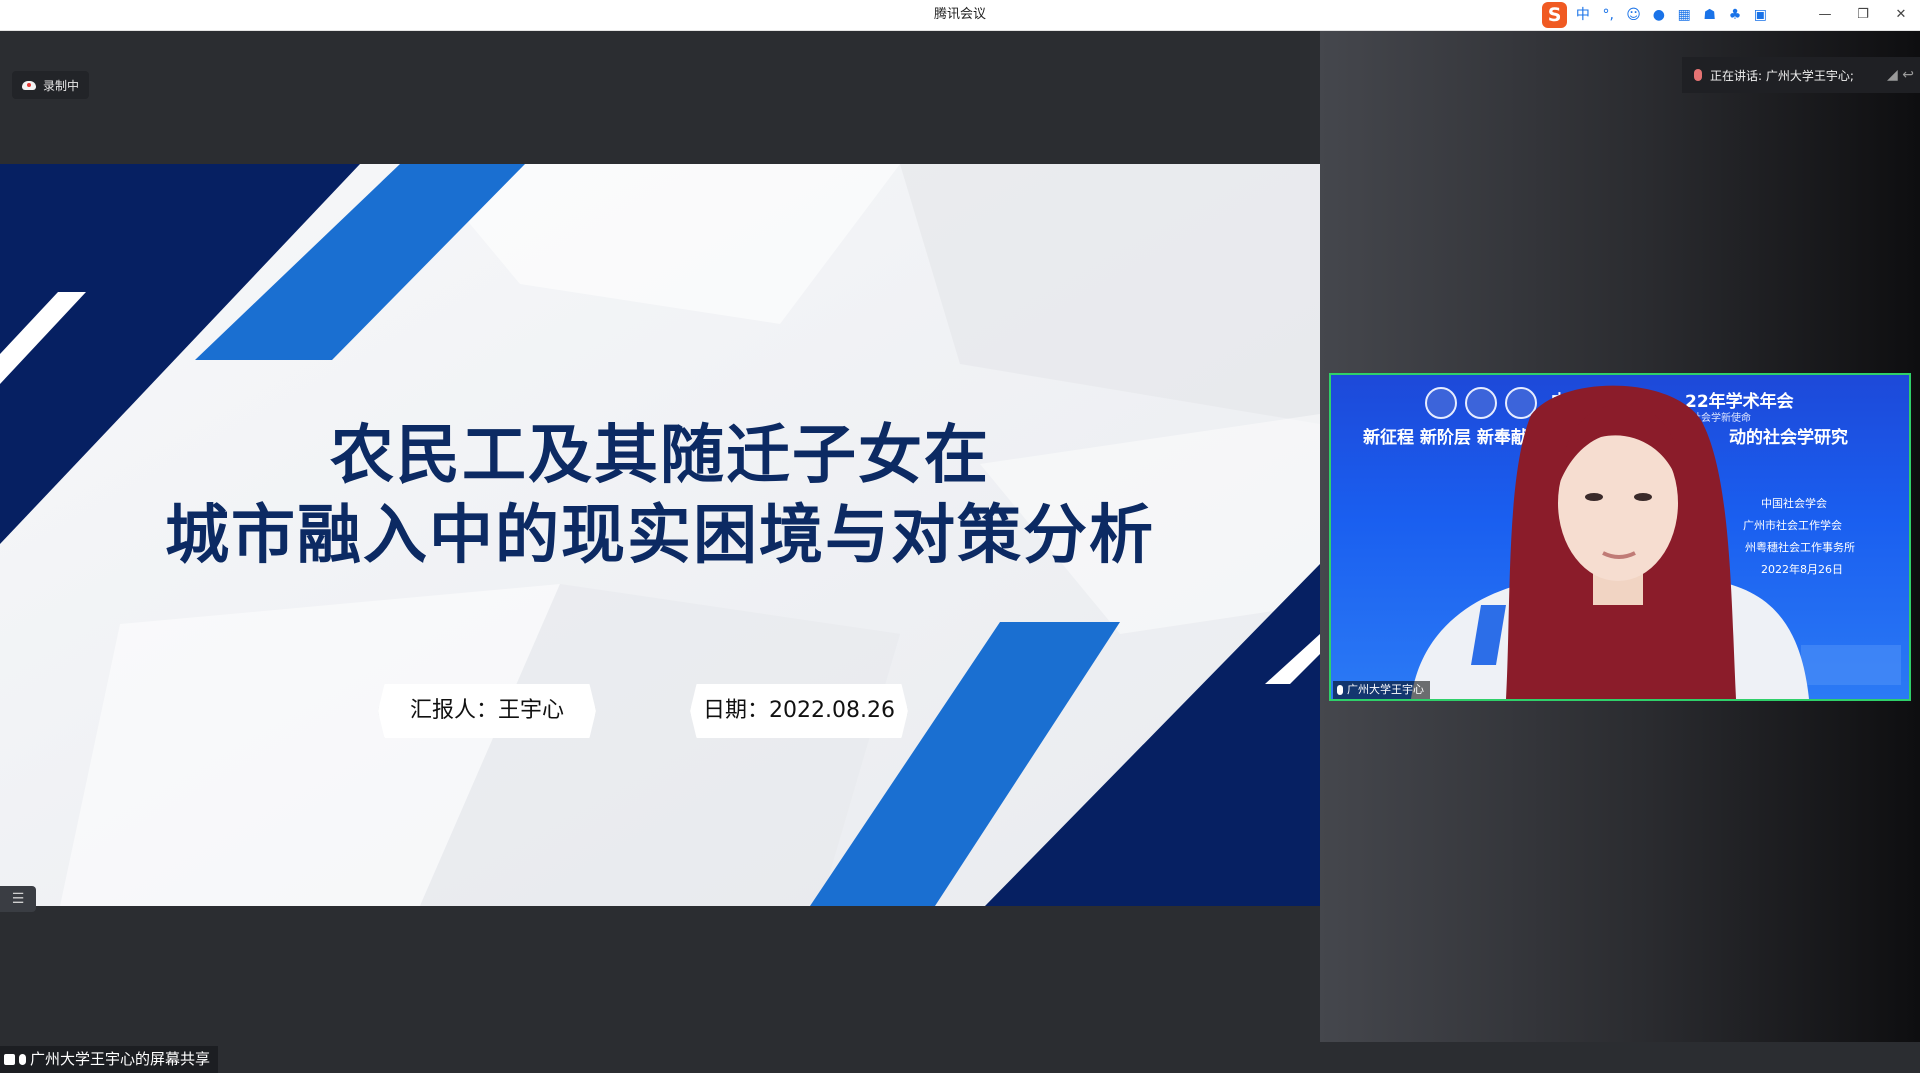 The height and width of the screenshot is (1073, 1920). I want to click on cloud-record-icon, so click(29, 85).